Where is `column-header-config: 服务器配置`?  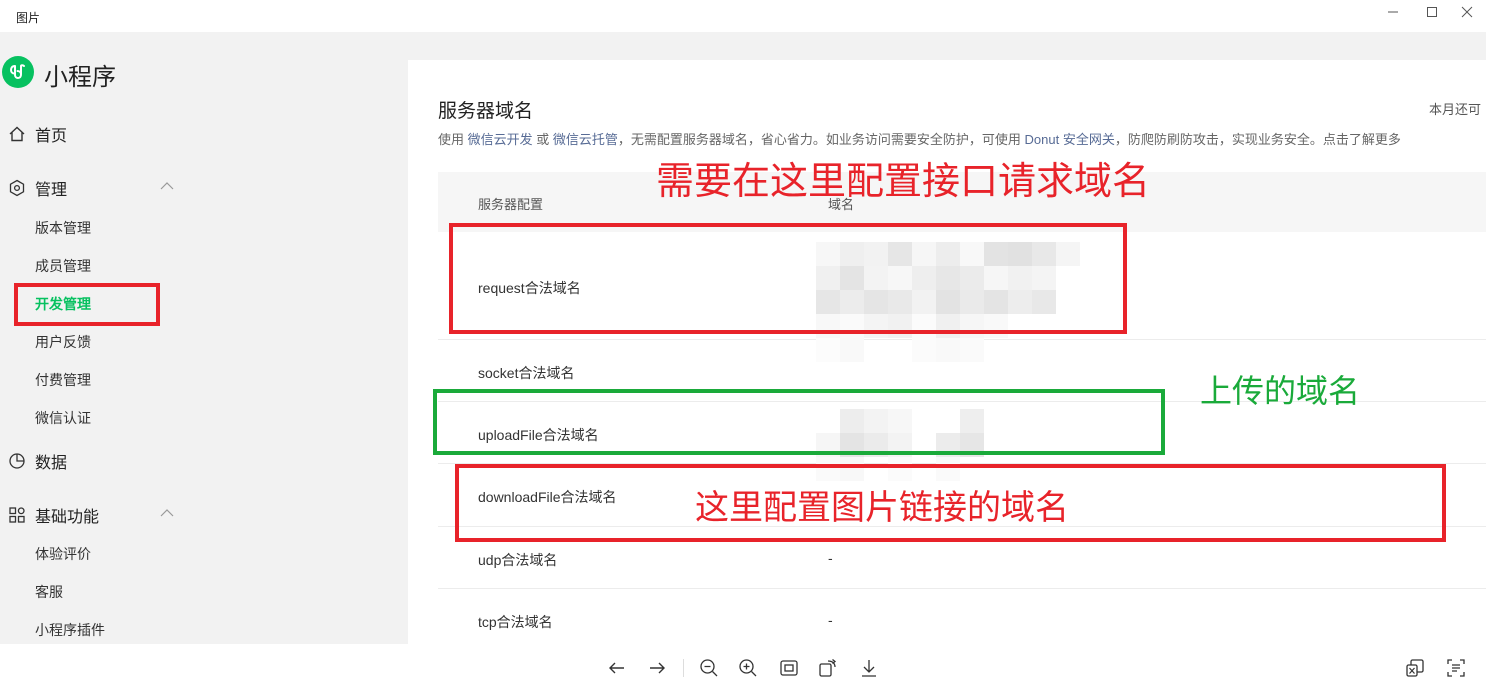
column-header-config: 服务器配置 is located at coordinates (511, 204).